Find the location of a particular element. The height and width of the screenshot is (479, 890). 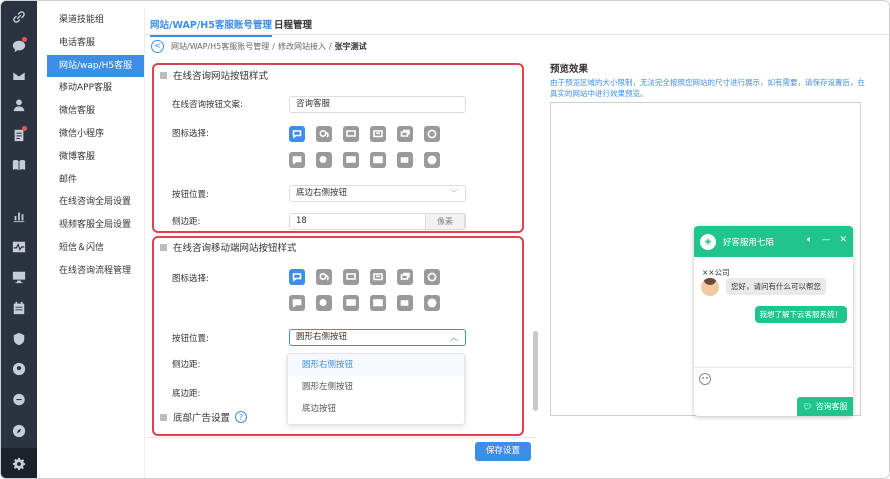

subnav-item-flow: 在线咨询流程管理 is located at coordinates (95, 271).